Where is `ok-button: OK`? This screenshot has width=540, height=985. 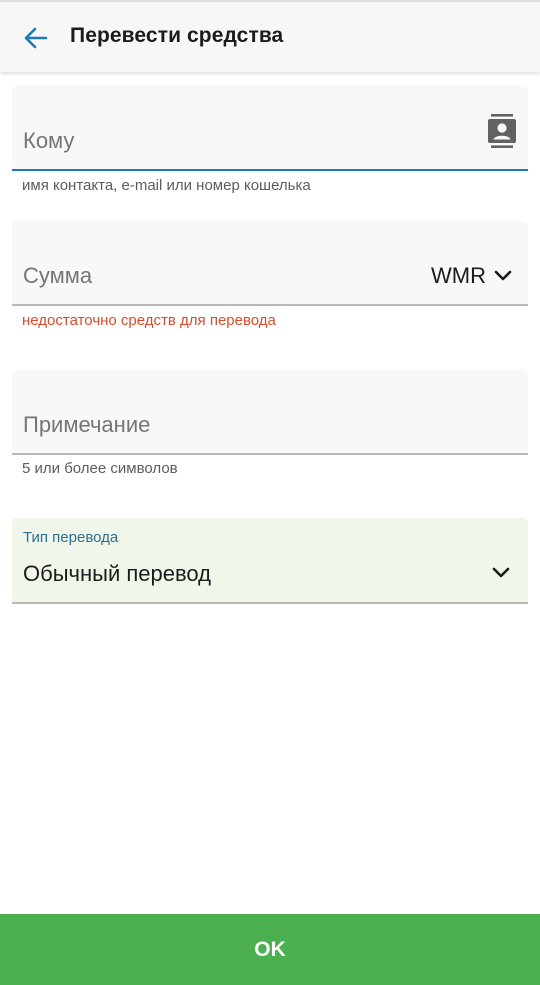
ok-button: OK is located at coordinates (270, 949).